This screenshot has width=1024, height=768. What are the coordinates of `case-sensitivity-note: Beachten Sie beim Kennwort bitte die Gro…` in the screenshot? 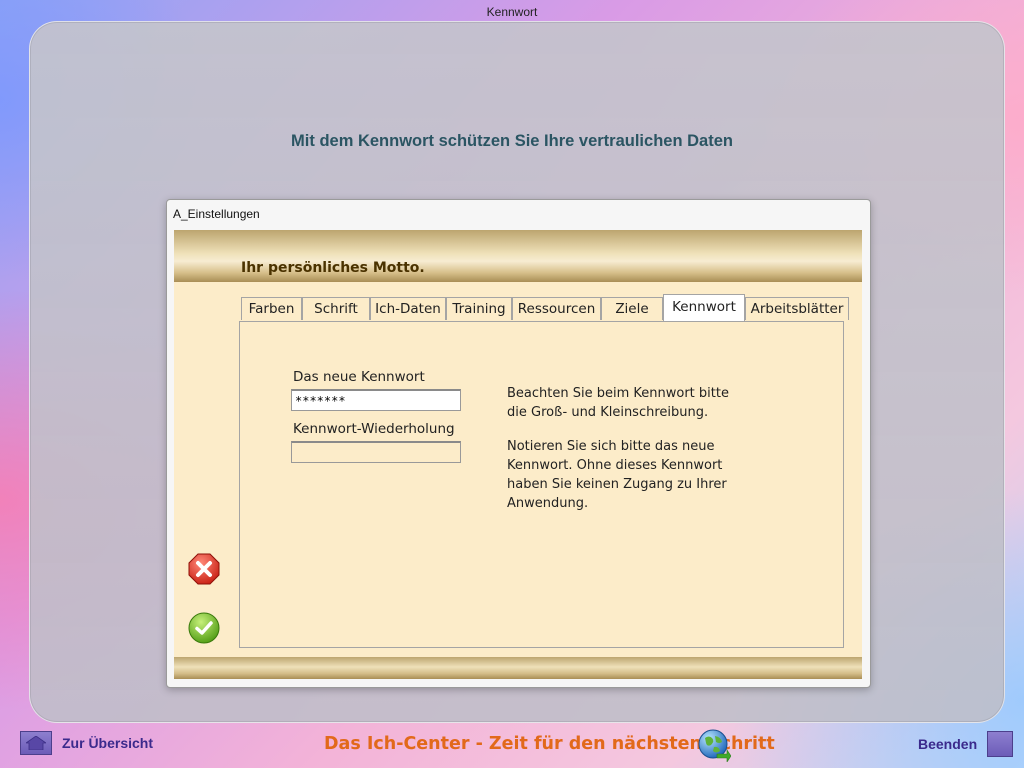 It's located at (618, 403).